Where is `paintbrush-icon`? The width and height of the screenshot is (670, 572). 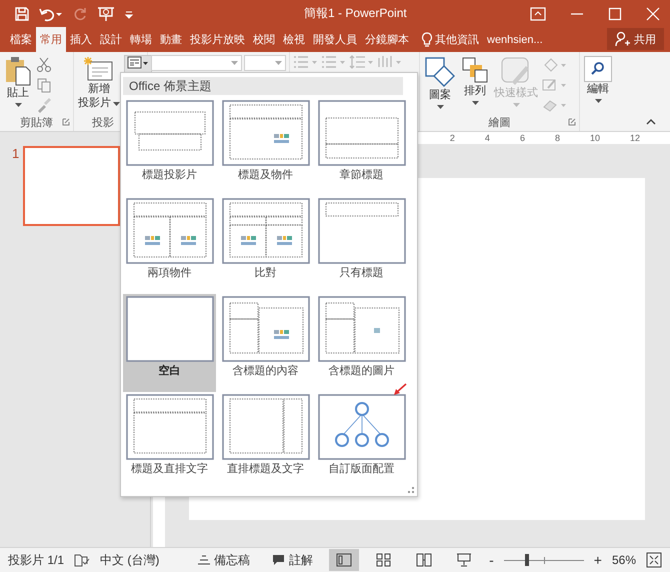
paintbrush-icon is located at coordinates (44, 105).